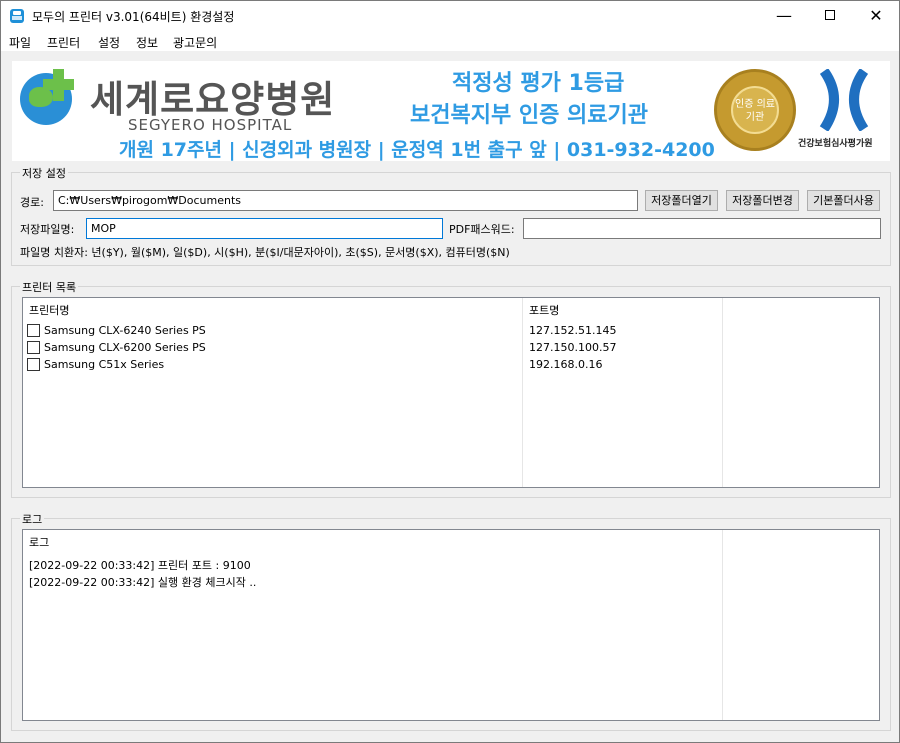 This screenshot has width=900, height=743. What do you see at coordinates (125, 347) in the screenshot?
I see `printer-name: Samsung CLX-6200 Series PS` at bounding box center [125, 347].